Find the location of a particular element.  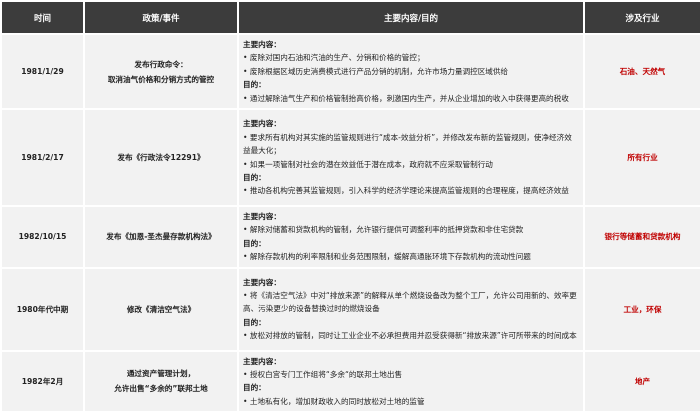

policy-cell: 通过资产管理计划， 允许出售“多余的”联邦土地 is located at coordinates (161, 381).